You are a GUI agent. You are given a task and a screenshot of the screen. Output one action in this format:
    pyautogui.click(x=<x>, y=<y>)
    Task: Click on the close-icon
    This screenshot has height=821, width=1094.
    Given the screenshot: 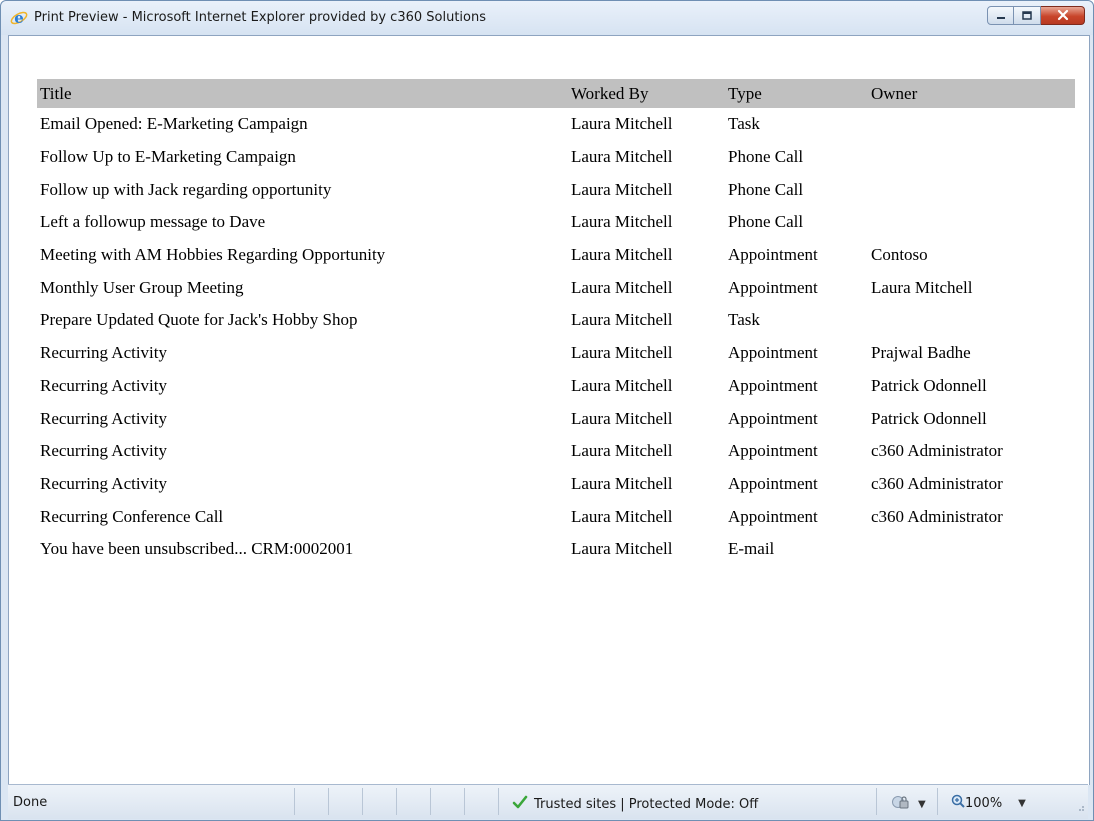 What is the action you would take?
    pyautogui.click(x=1063, y=15)
    